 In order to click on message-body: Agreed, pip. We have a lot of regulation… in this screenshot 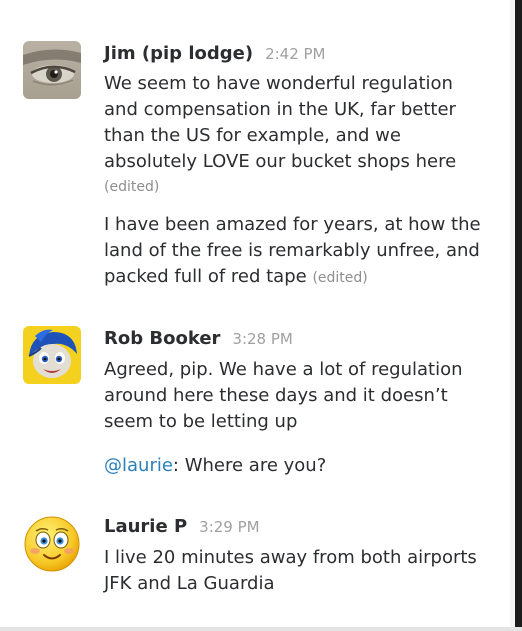, I will do `click(304, 396)`.